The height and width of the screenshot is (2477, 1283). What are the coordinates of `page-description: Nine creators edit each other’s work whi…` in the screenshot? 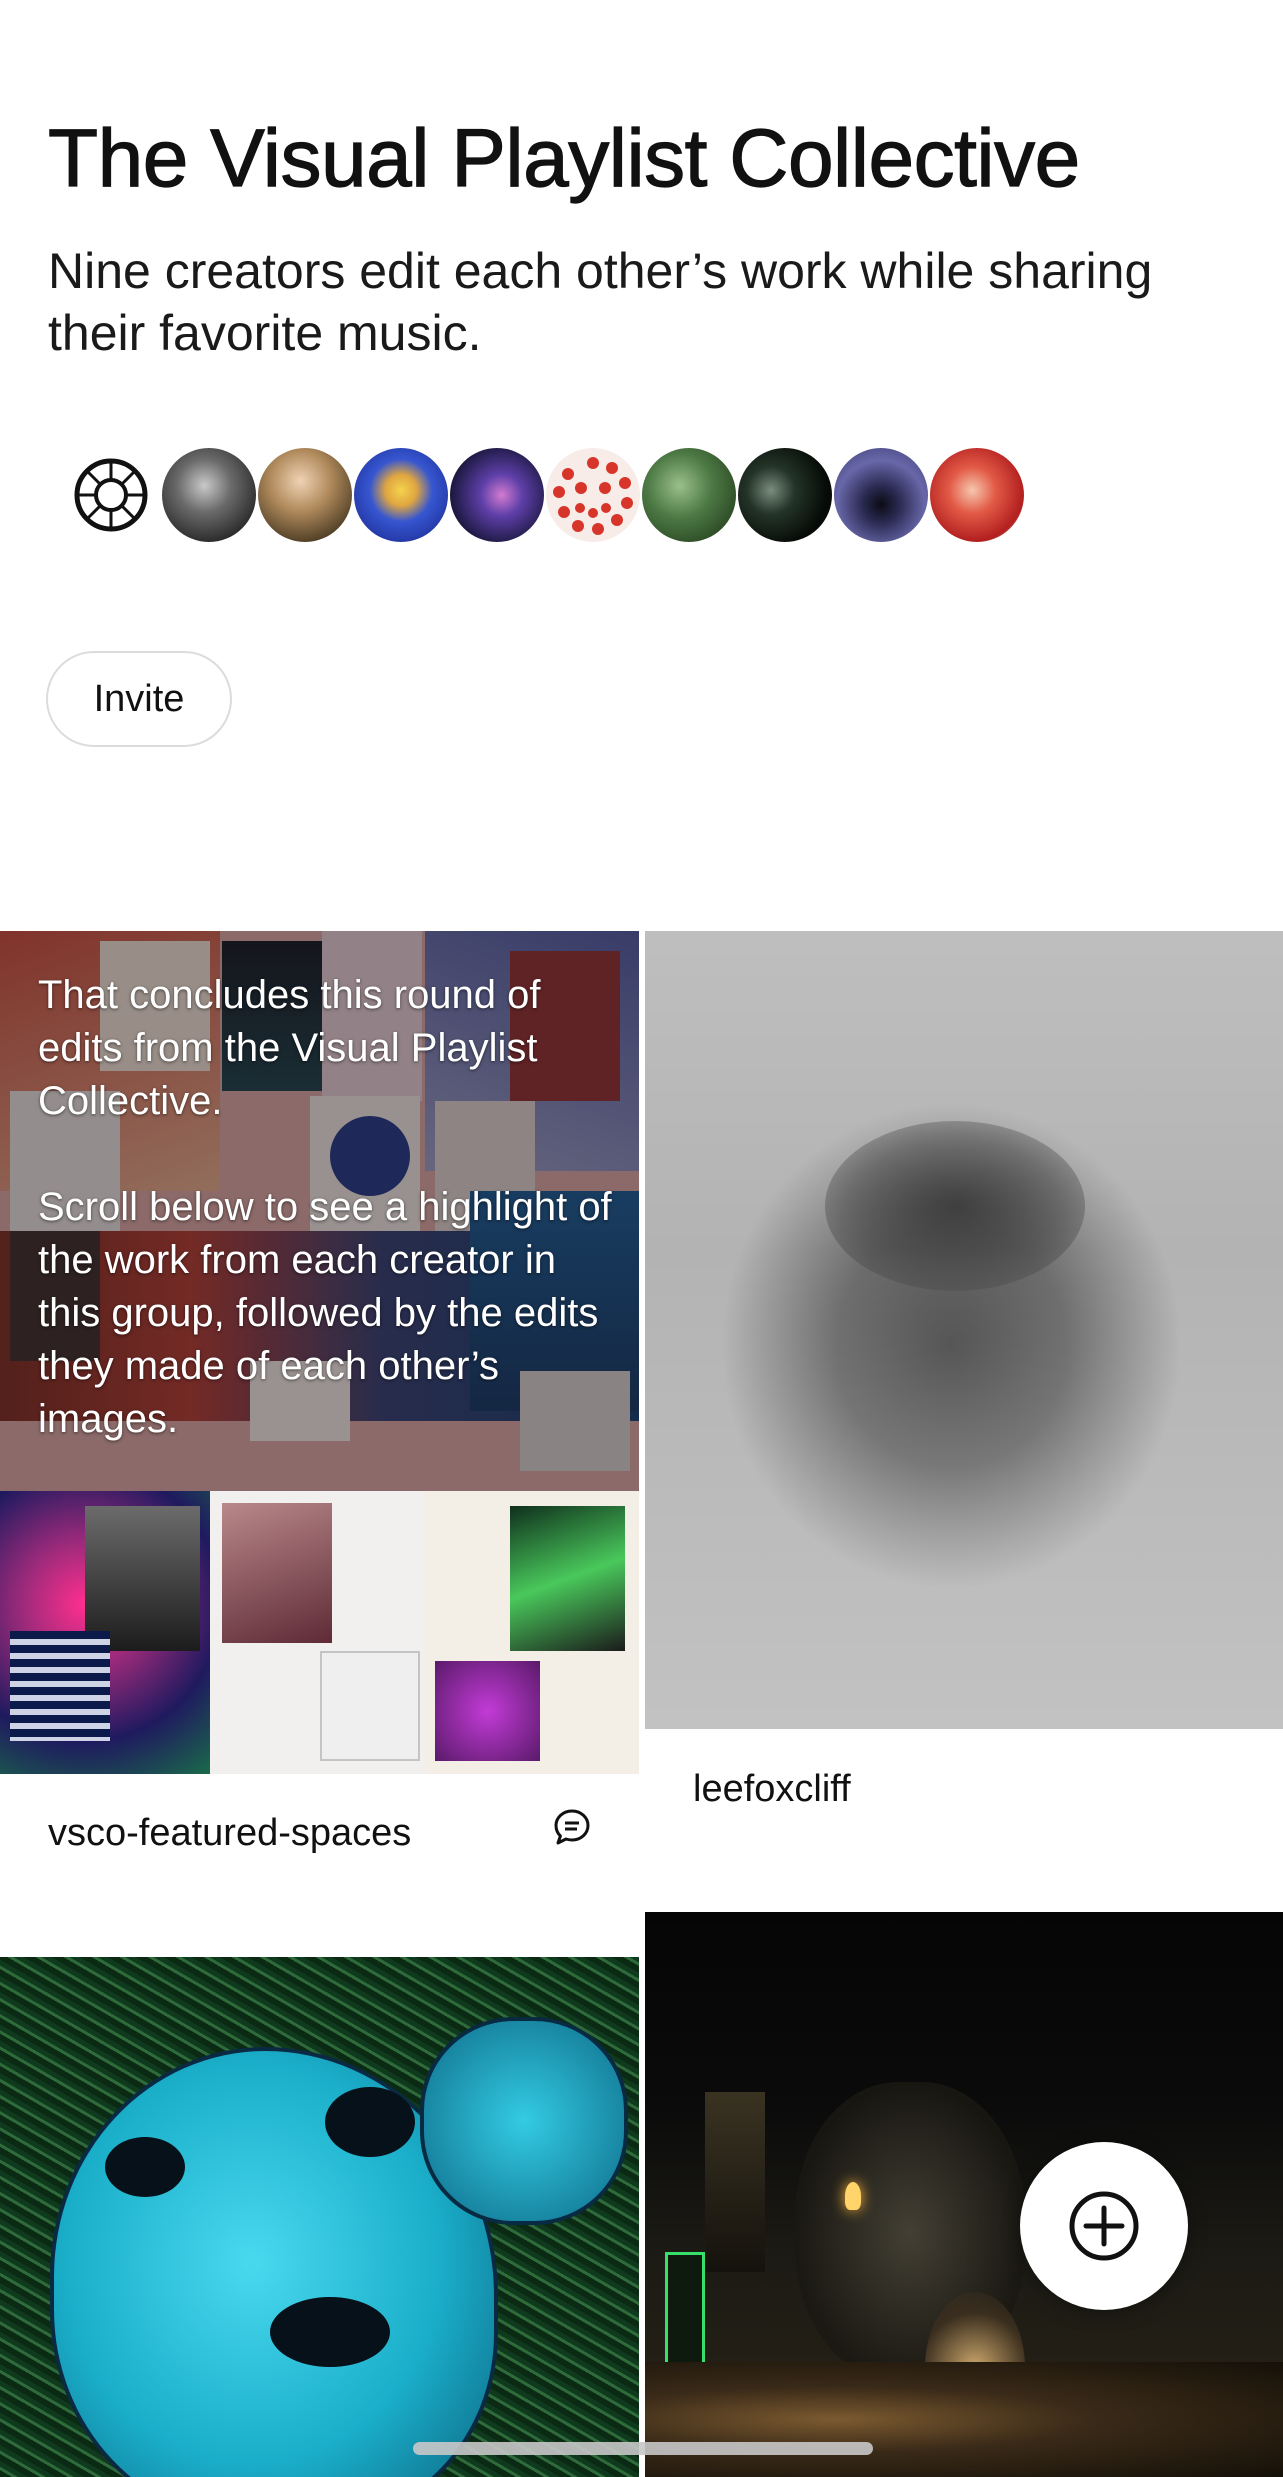 It's located at (600, 302).